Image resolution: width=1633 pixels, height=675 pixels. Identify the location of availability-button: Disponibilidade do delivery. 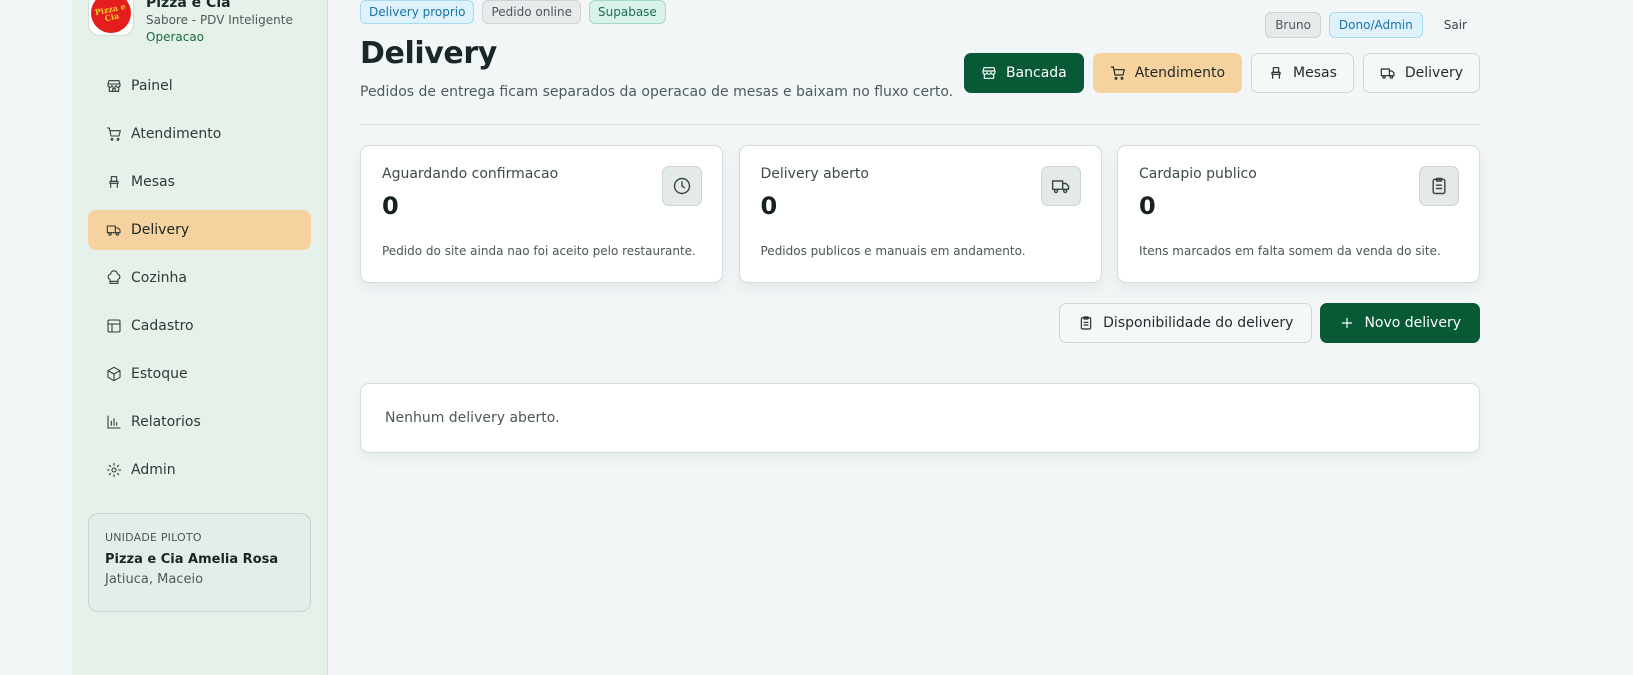
(1186, 323).